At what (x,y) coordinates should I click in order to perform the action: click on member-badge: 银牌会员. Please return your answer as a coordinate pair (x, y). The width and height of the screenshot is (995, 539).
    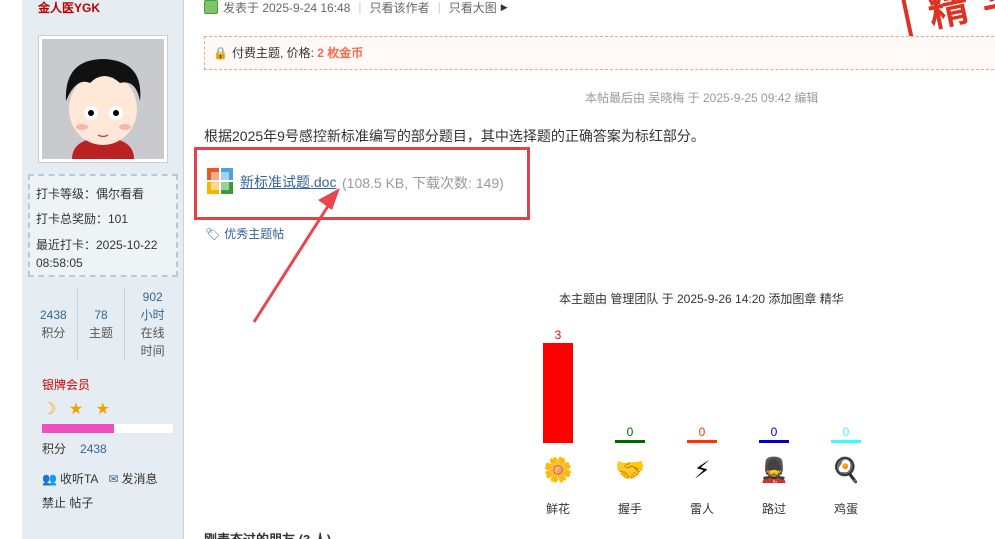
    Looking at the image, I should click on (66, 384).